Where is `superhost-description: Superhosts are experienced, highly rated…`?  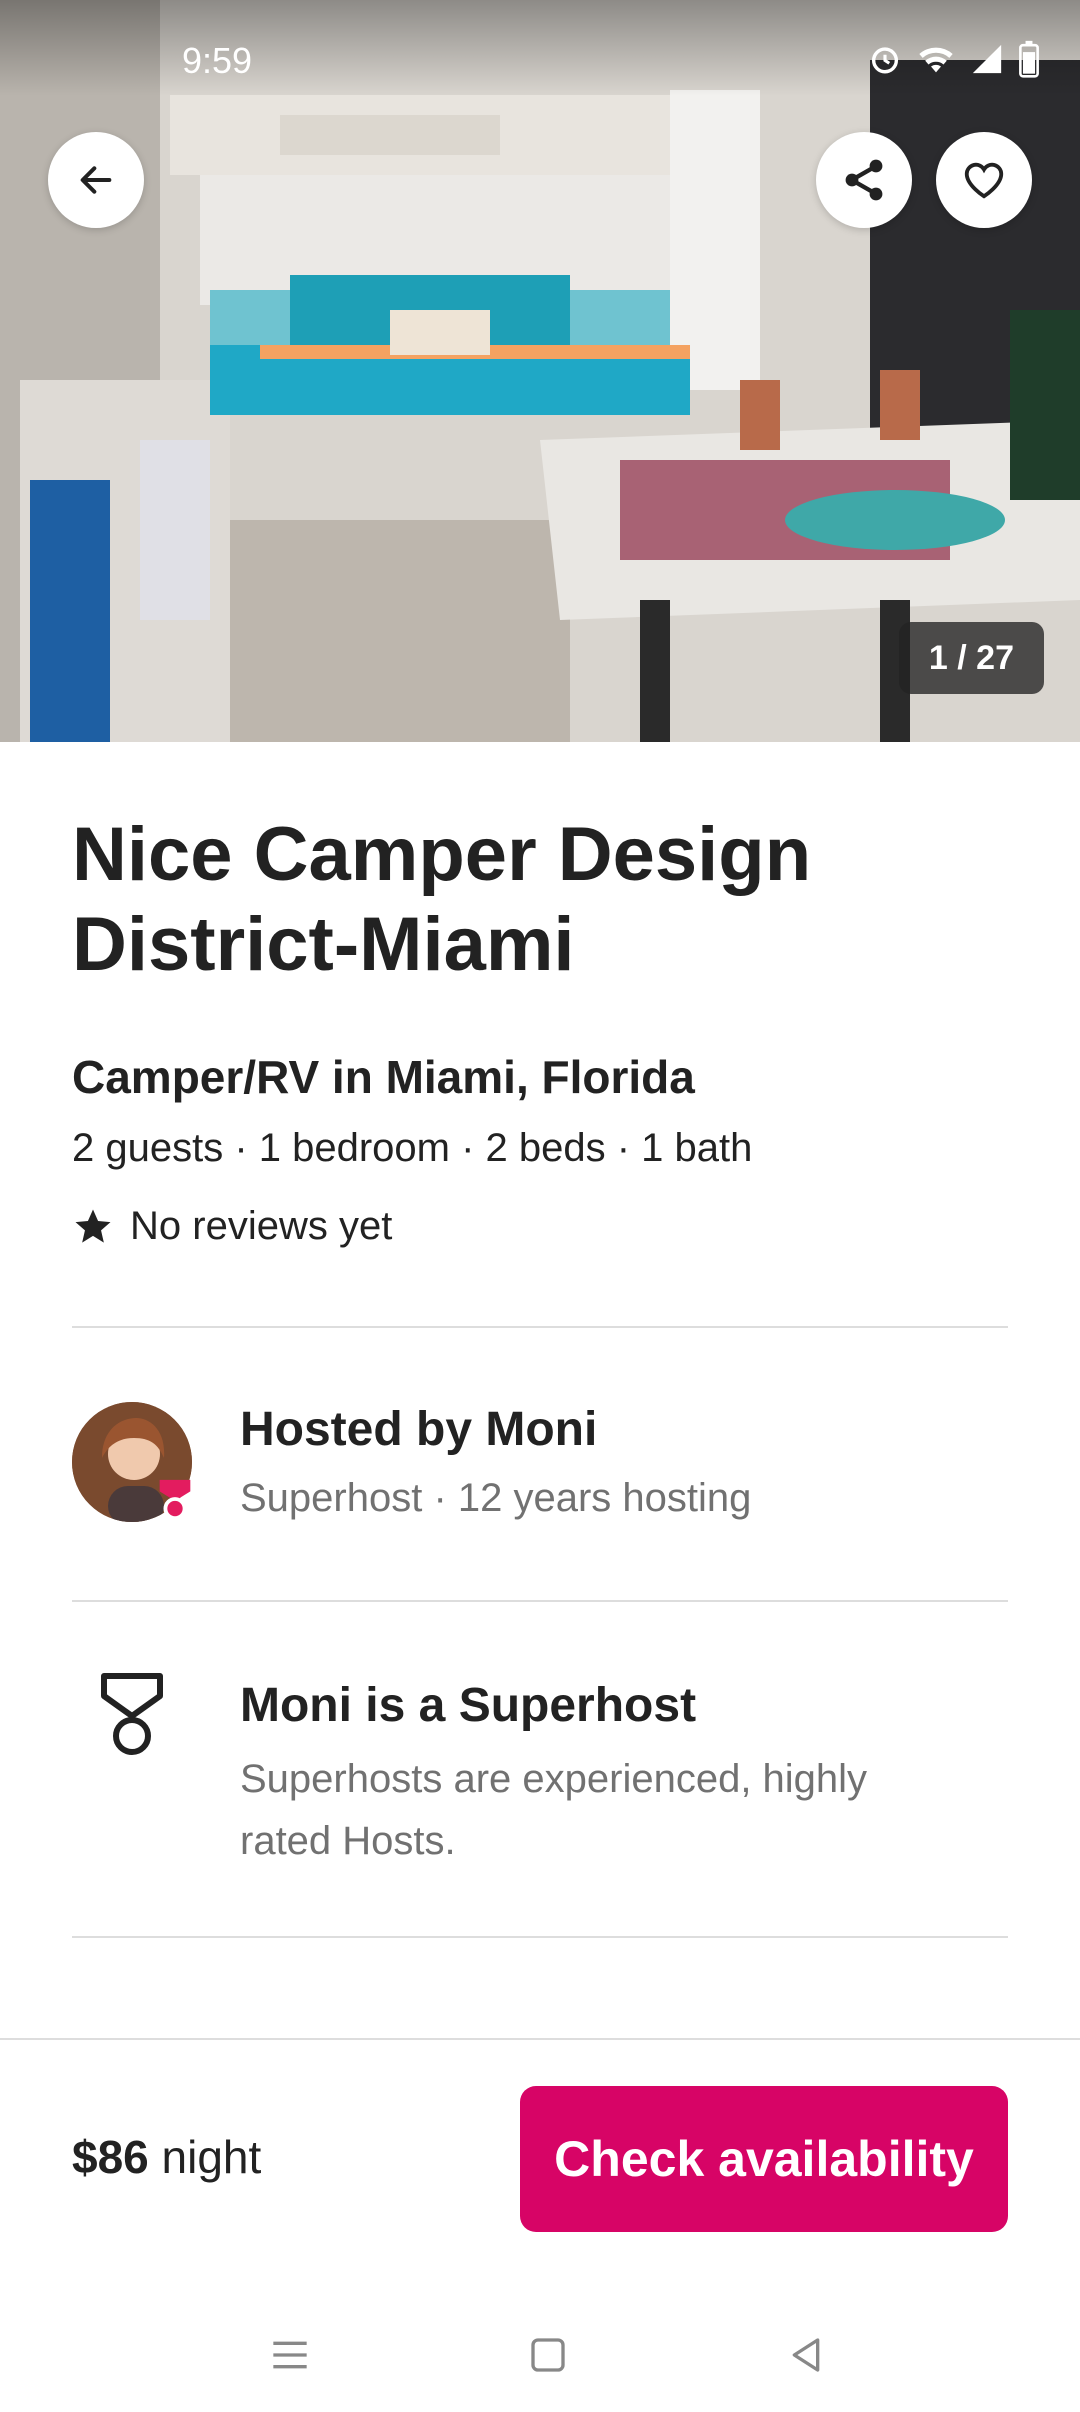 superhost-description: Superhosts are experienced, highly rated… is located at coordinates (554, 1810).